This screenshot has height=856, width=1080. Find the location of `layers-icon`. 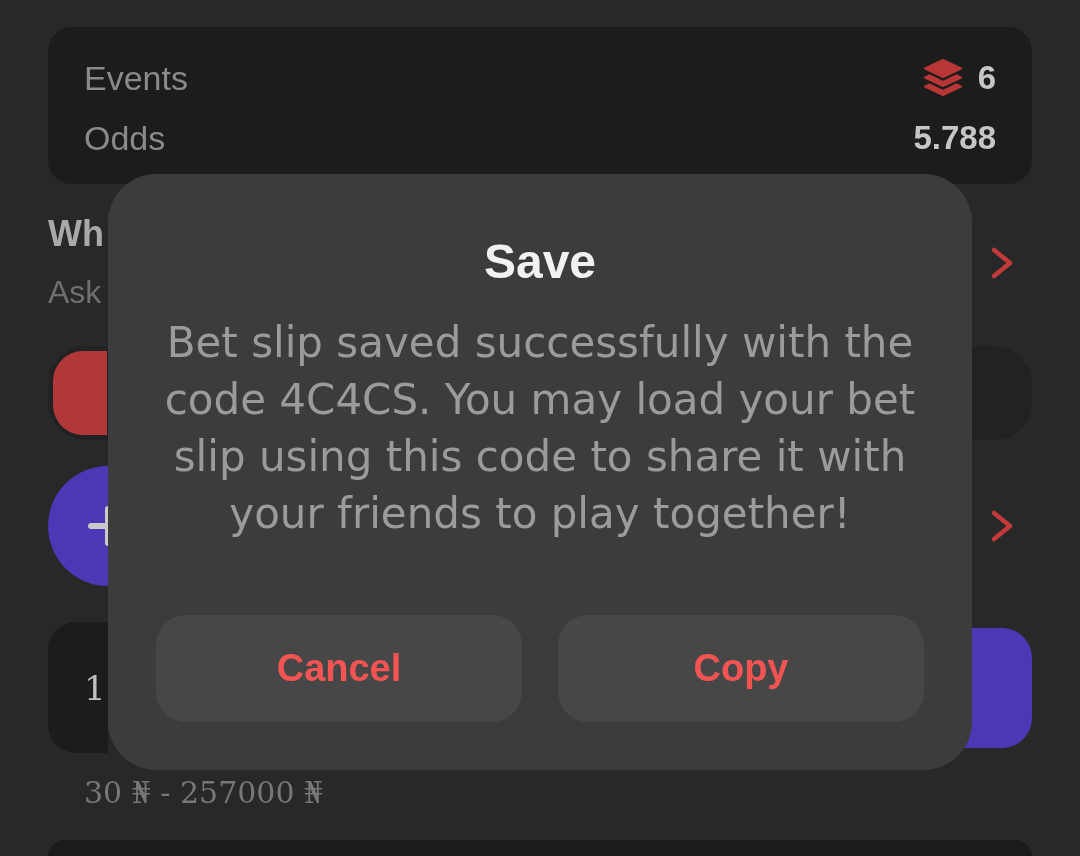

layers-icon is located at coordinates (942, 78).